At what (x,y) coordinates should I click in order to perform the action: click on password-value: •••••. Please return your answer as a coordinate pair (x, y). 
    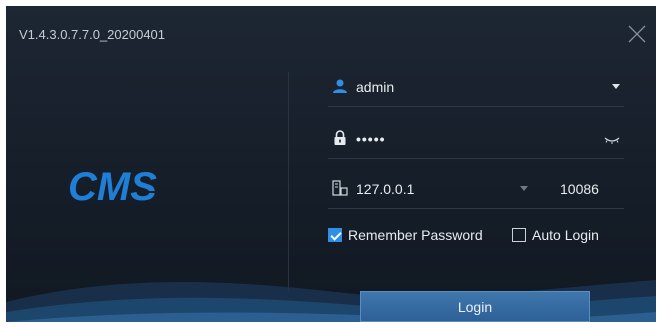
    Looking at the image, I should click on (371, 139).